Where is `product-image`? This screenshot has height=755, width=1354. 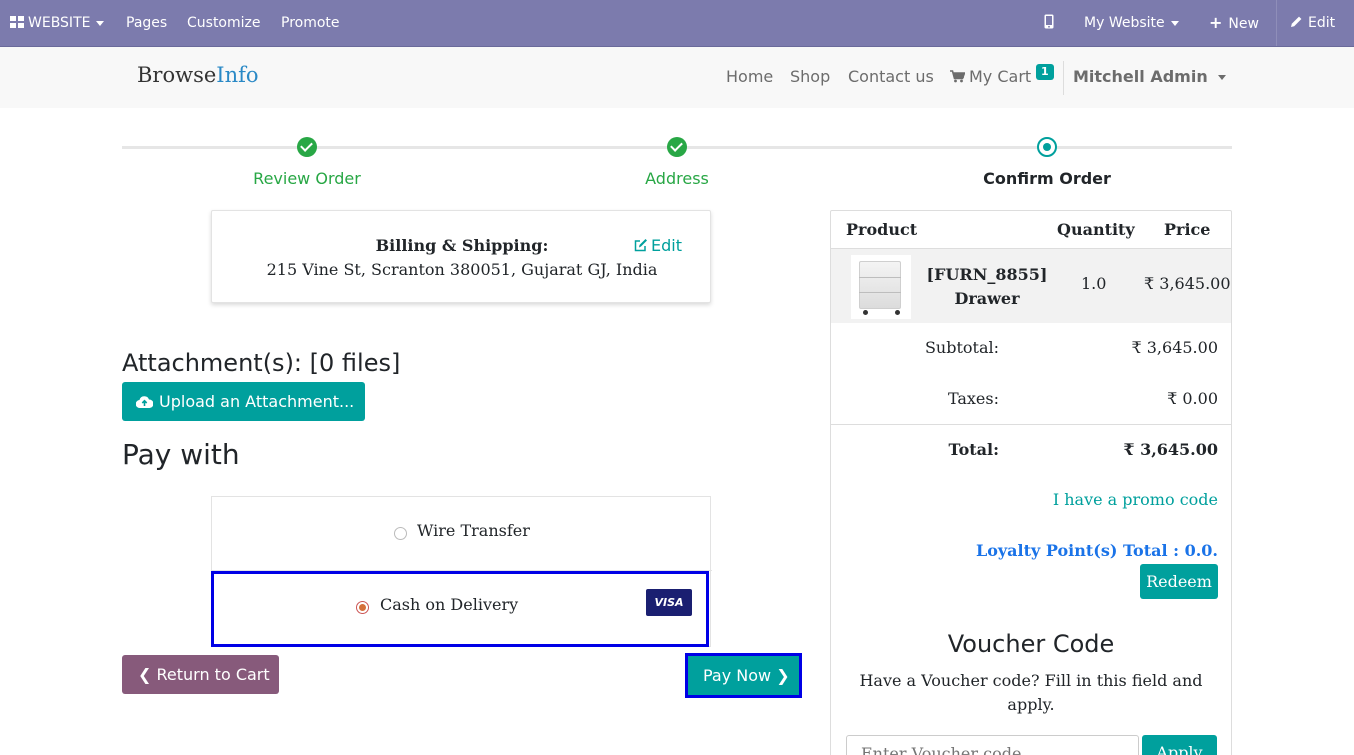
product-image is located at coordinates (881, 287).